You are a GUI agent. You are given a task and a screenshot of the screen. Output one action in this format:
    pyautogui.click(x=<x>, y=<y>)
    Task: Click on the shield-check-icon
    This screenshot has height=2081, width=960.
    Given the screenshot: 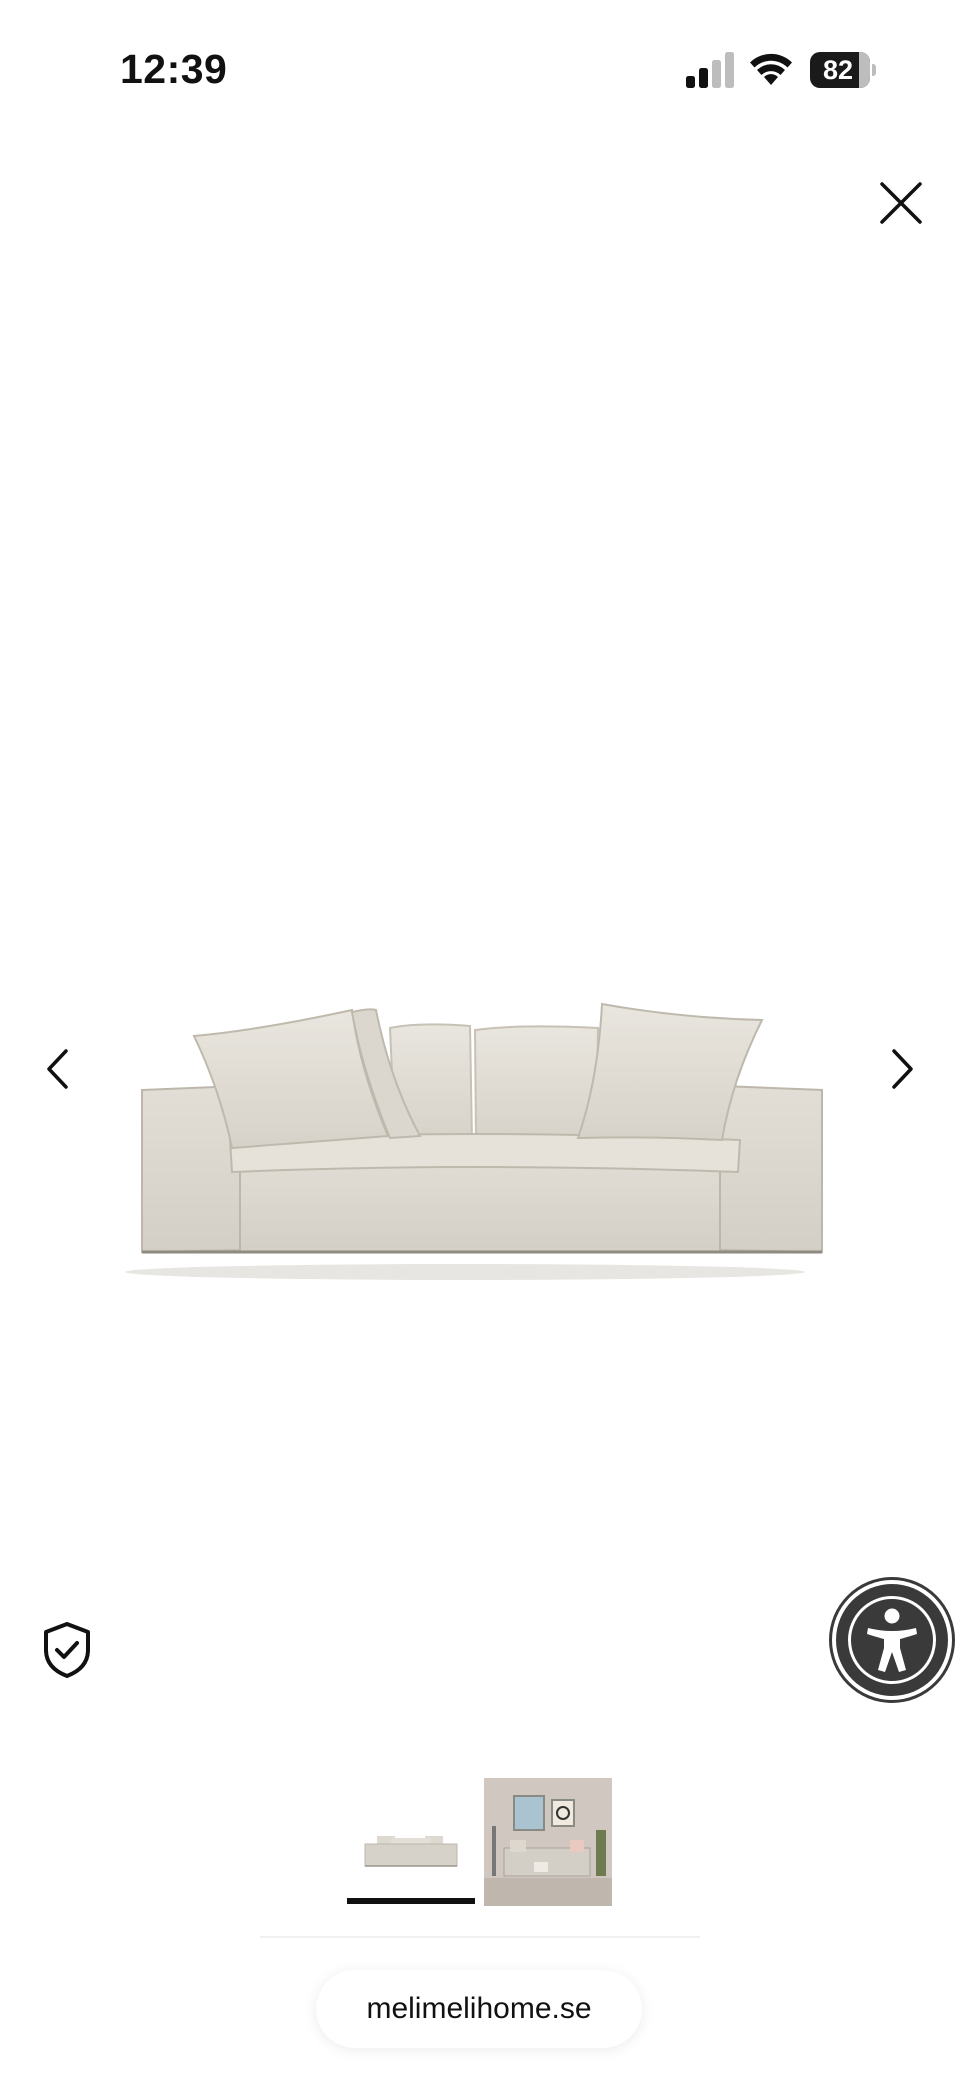 What is the action you would take?
    pyautogui.click(x=67, y=1650)
    